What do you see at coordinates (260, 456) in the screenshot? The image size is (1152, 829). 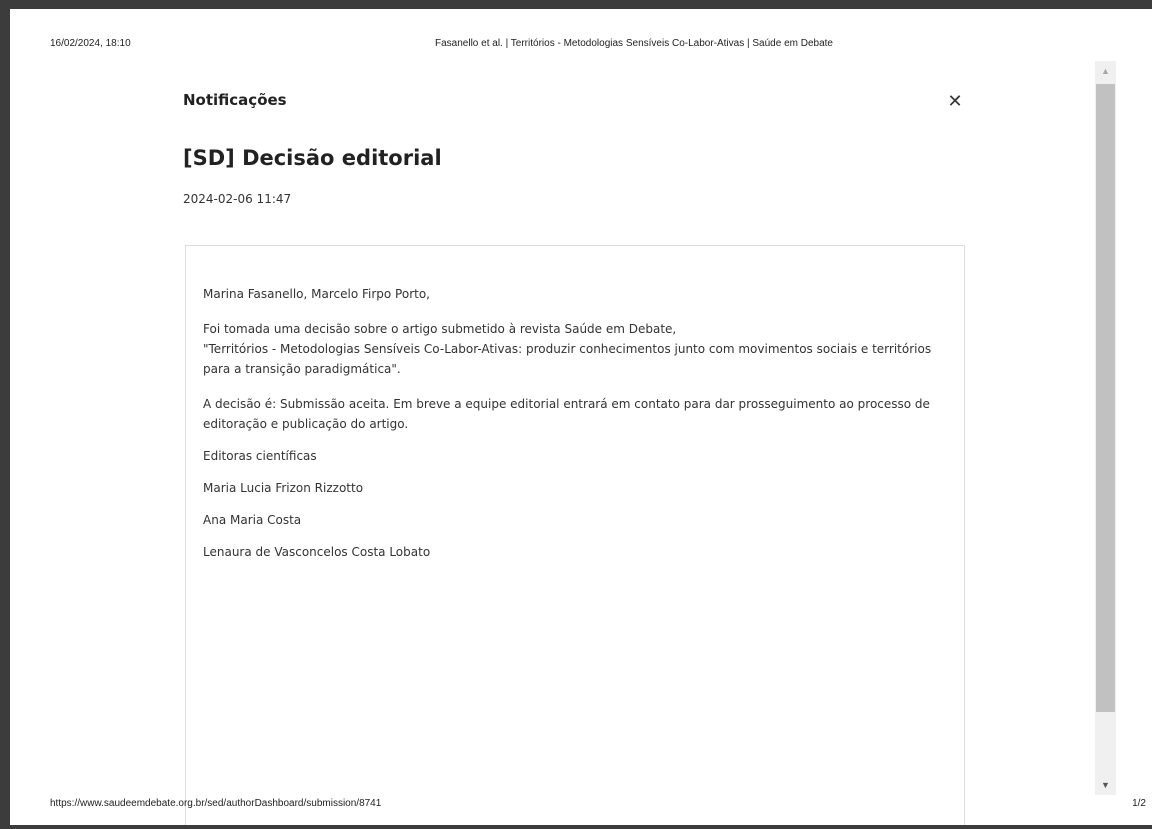 I see `signature-title: Editoras científicas` at bounding box center [260, 456].